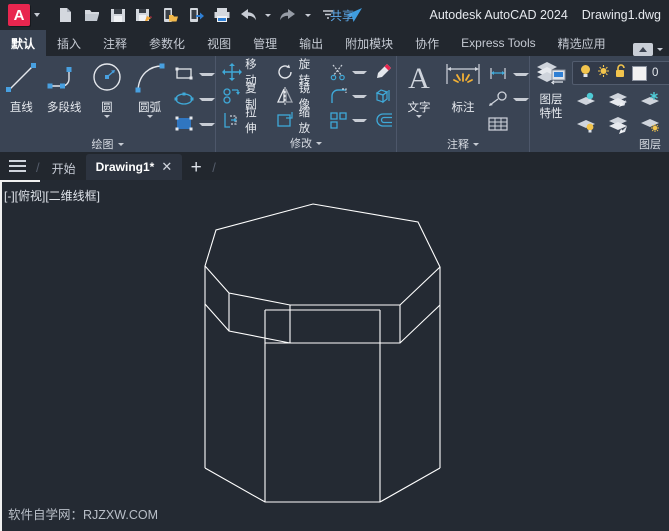 This screenshot has width=669, height=531. What do you see at coordinates (342, 15) in the screenshot?
I see `share-button: 共享` at bounding box center [342, 15].